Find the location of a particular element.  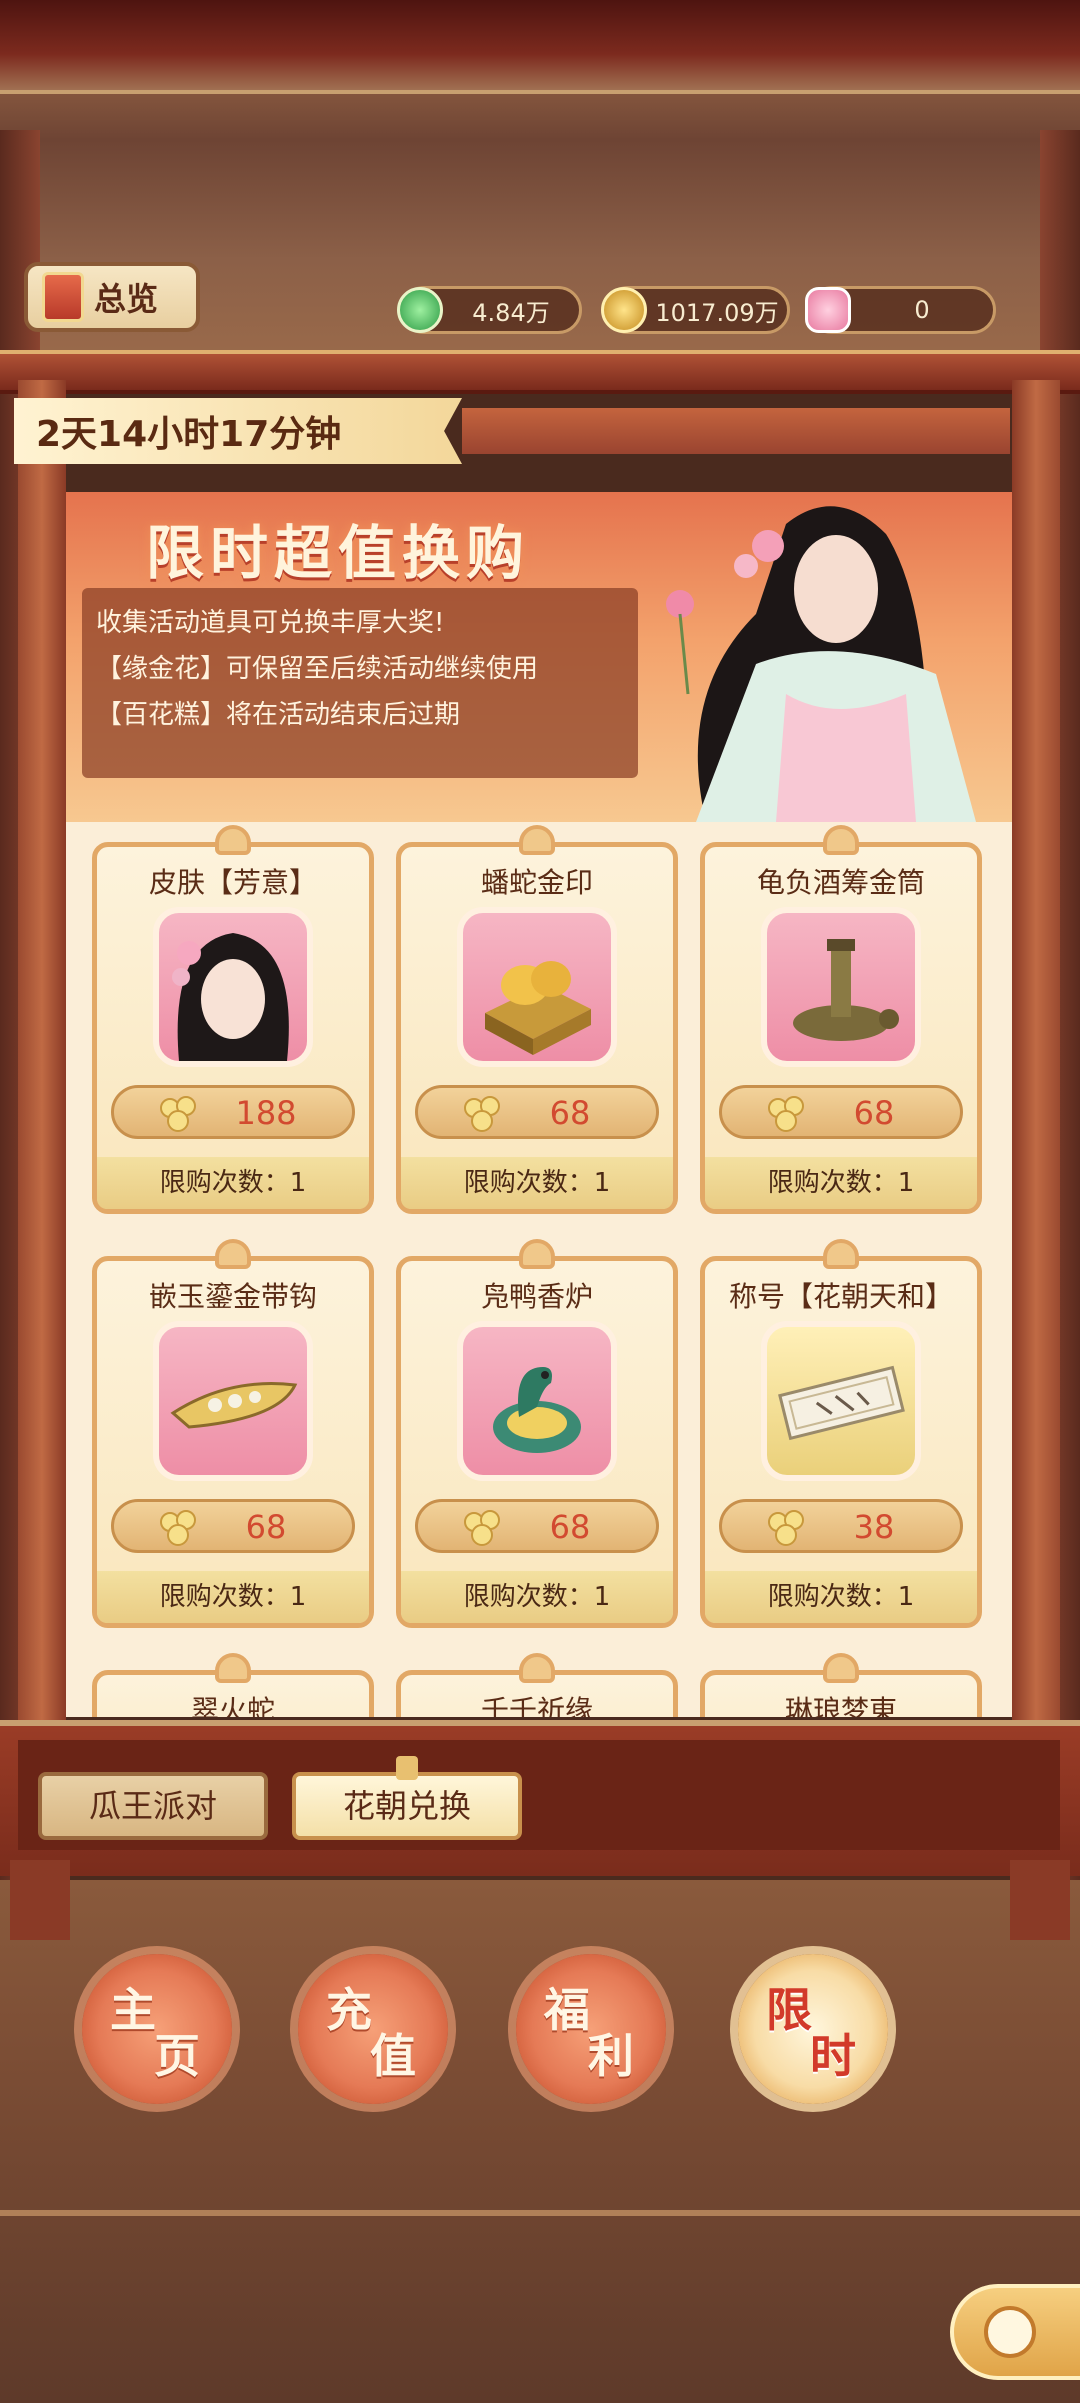

subtab-melon-party: 瓜王派对 is located at coordinates (153, 1806).